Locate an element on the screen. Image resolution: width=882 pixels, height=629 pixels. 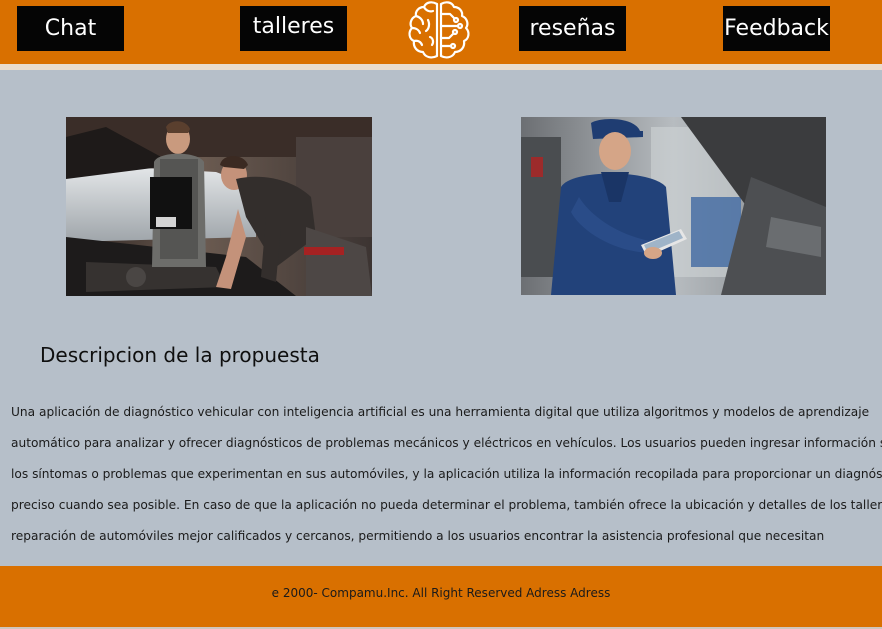
header-bar: Chat talleres reseñas Feedback is located at coordinates (441, 32).